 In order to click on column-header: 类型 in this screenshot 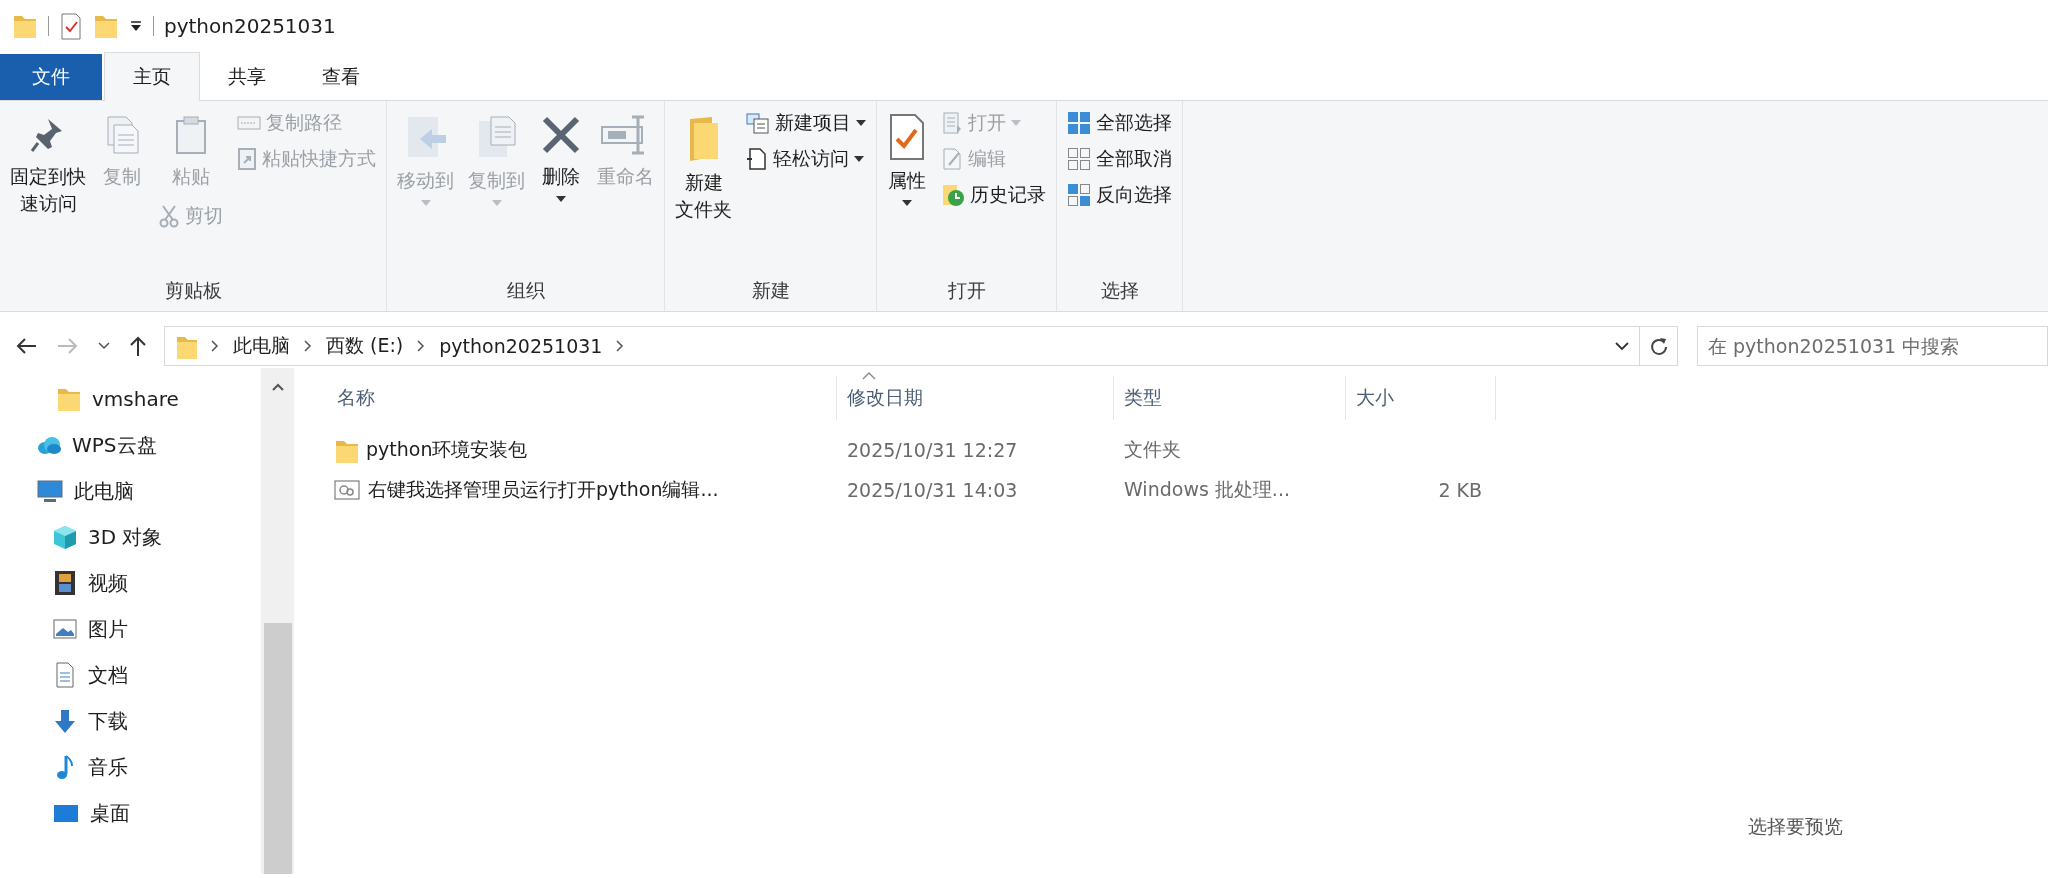, I will do `click(1230, 398)`.